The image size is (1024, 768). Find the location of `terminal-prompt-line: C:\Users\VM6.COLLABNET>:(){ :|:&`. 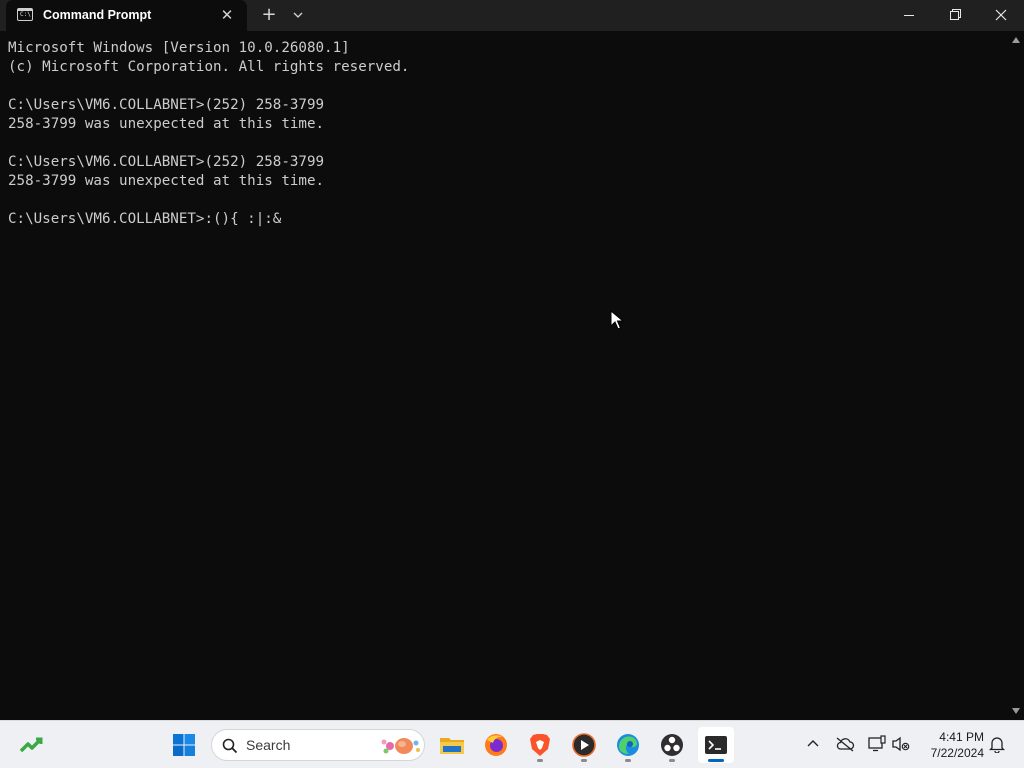

terminal-prompt-line: C:\Users\VM6.COLLABNET>:(){ :|:& is located at coordinates (508, 219).